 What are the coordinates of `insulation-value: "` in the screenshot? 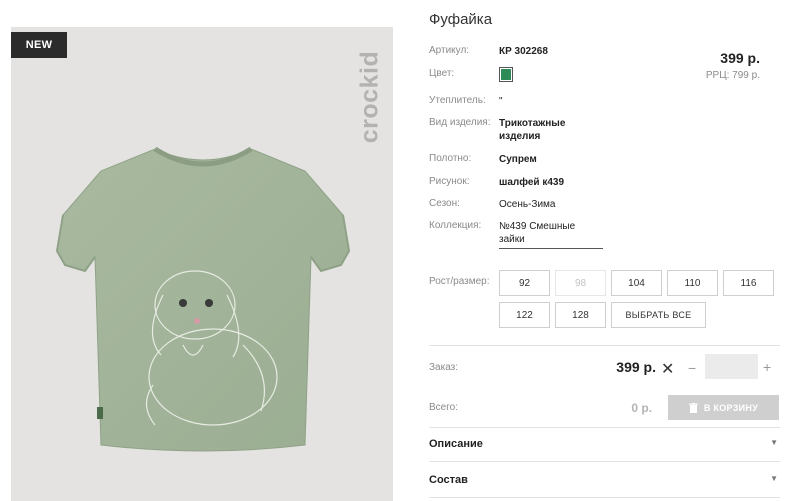 It's located at (501, 101).